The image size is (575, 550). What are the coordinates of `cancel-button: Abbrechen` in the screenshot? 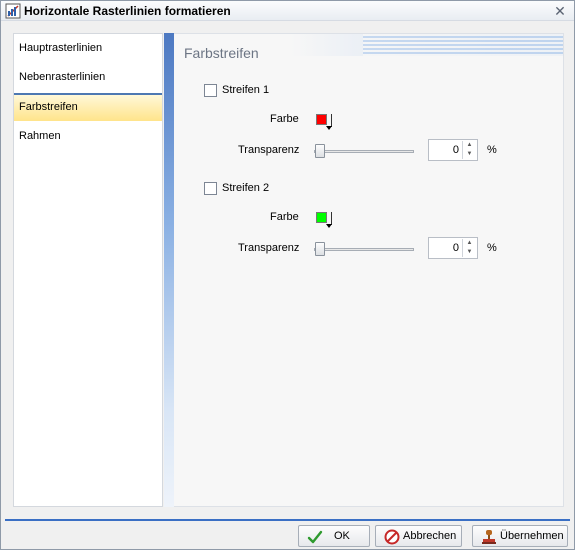 It's located at (418, 536).